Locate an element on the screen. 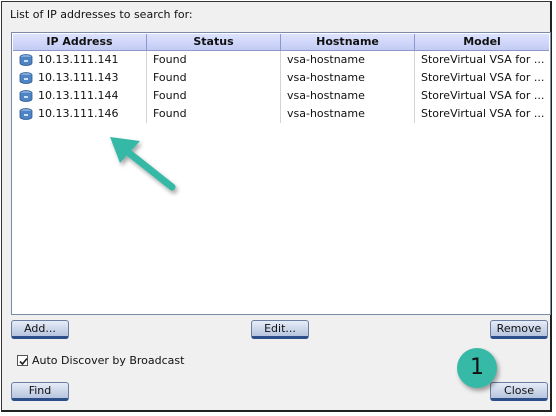  auto-discover-label: Auto Discover by Broadcast is located at coordinates (108, 360).